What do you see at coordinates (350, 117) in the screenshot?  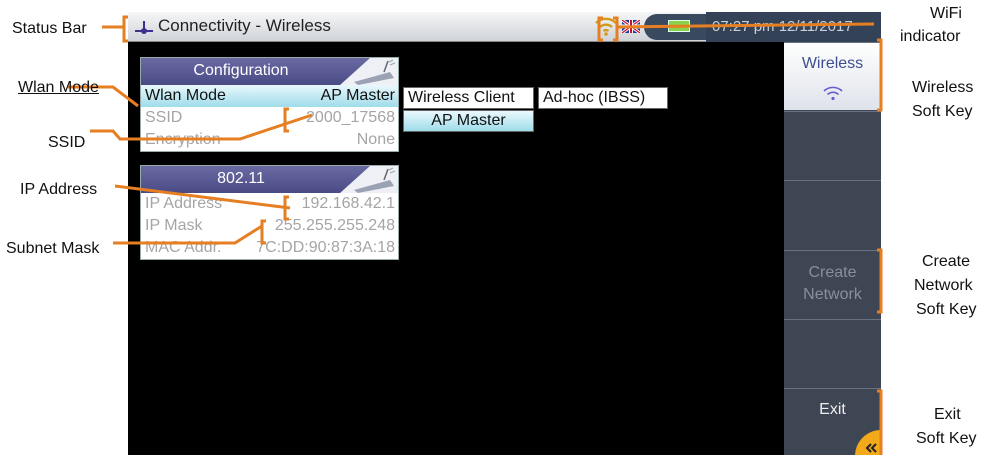 I see `ssid-value: 2000_17568` at bounding box center [350, 117].